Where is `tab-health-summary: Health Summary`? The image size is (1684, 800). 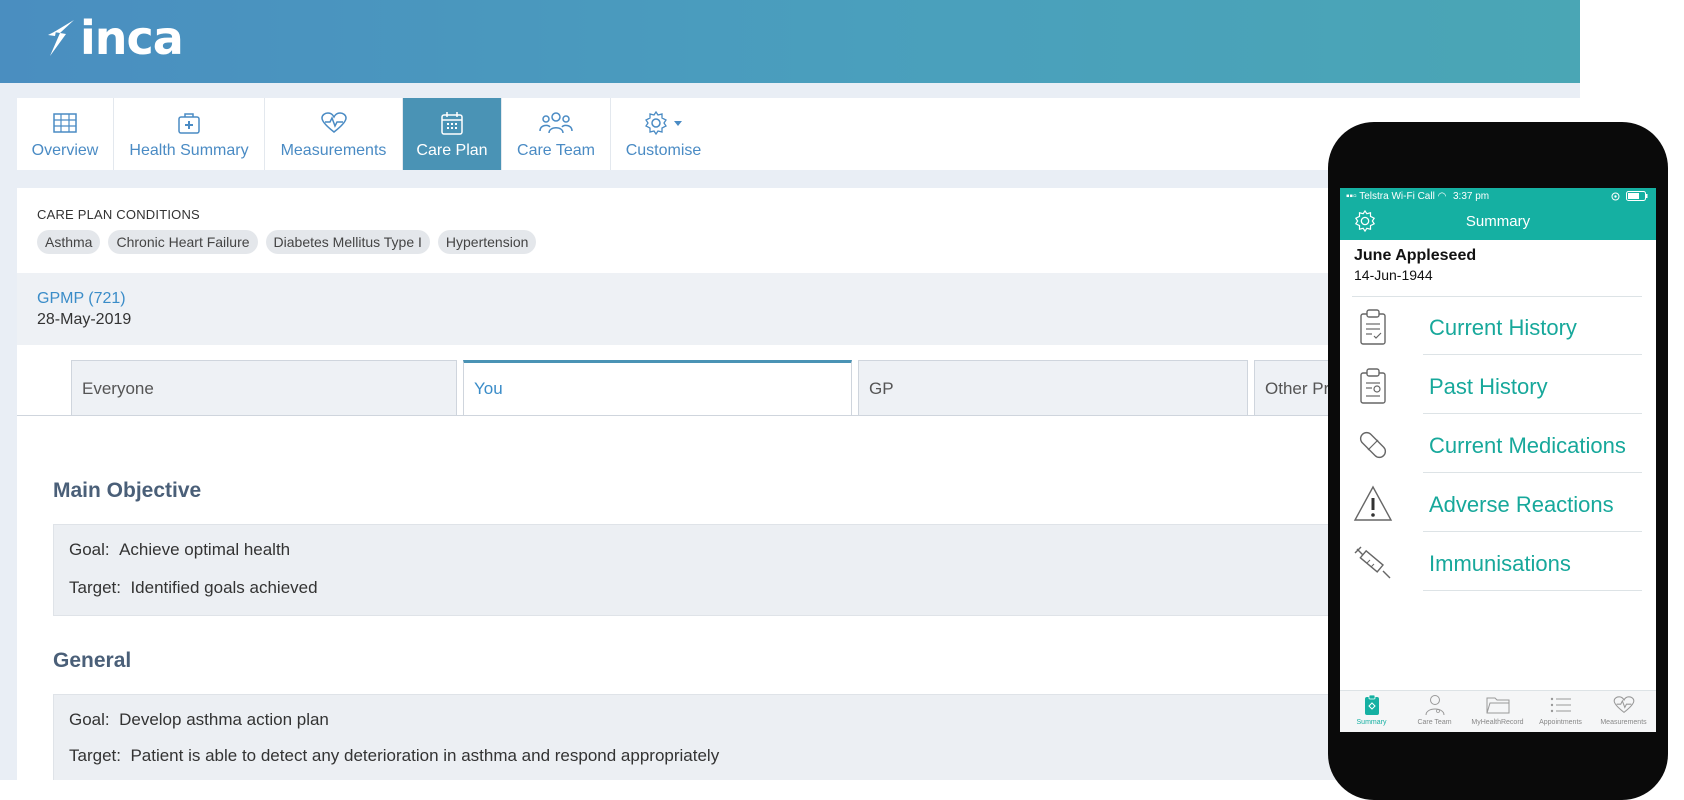 tab-health-summary: Health Summary is located at coordinates (189, 134).